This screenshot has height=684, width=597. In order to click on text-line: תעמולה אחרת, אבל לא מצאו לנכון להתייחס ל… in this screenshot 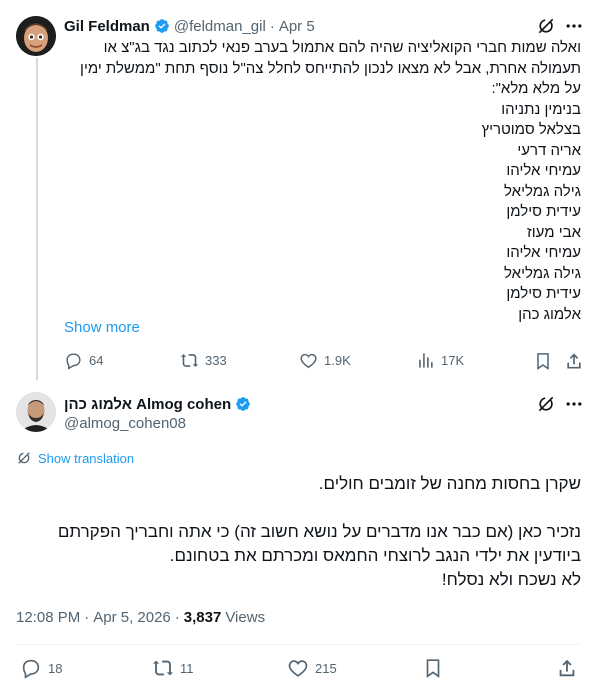, I will do `click(330, 68)`.